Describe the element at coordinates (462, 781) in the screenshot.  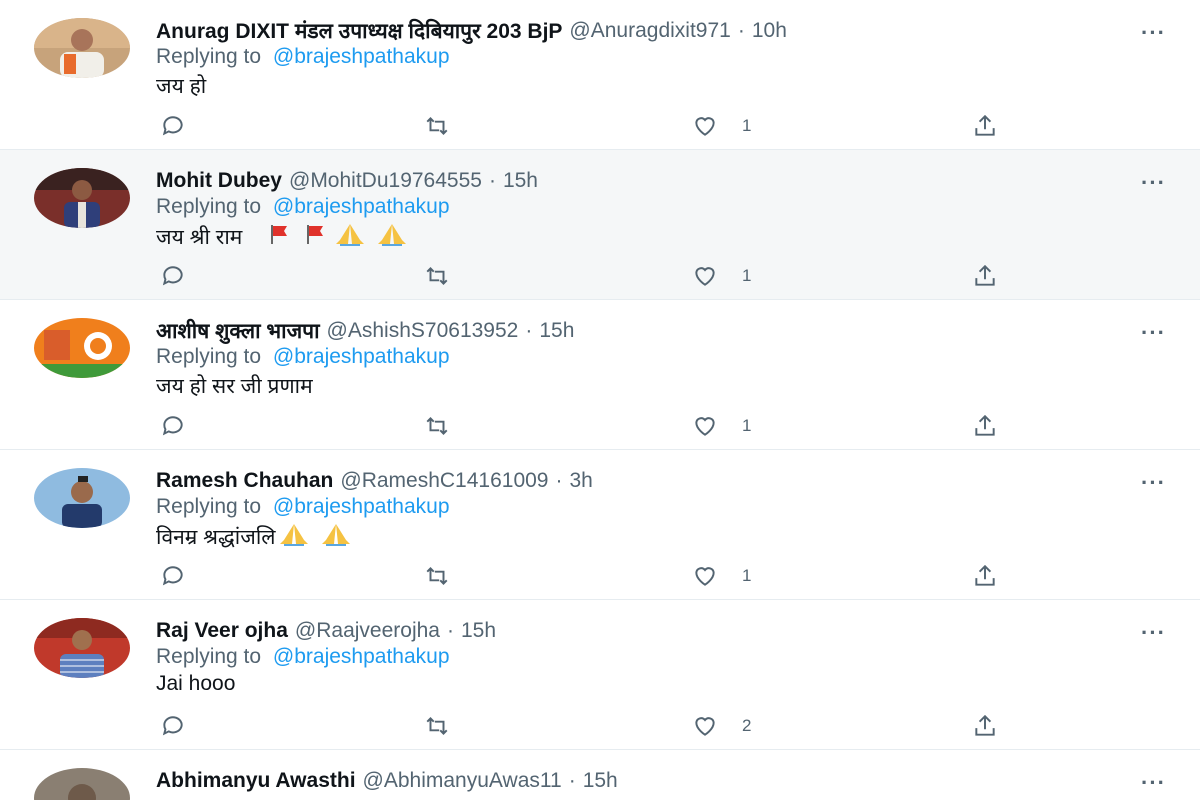
I see `user-handle: @AbhimanyuAwas11` at that location.